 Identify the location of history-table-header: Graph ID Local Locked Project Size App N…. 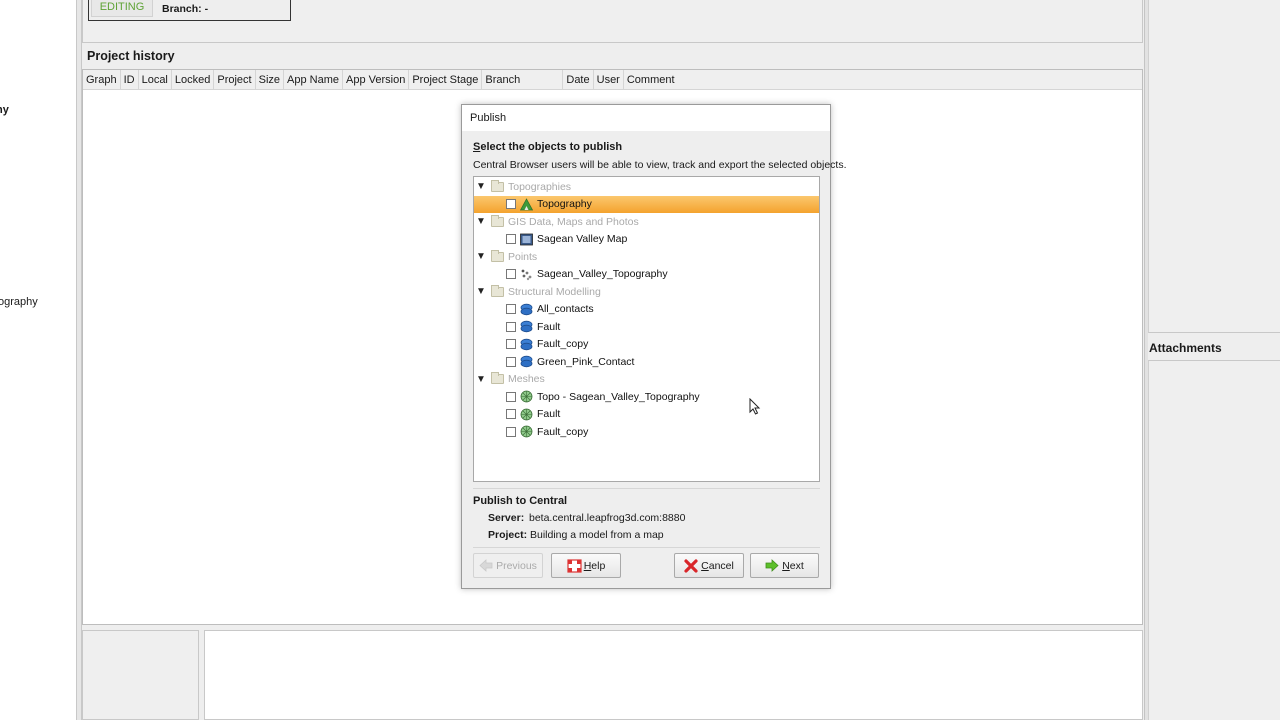
(612, 80).